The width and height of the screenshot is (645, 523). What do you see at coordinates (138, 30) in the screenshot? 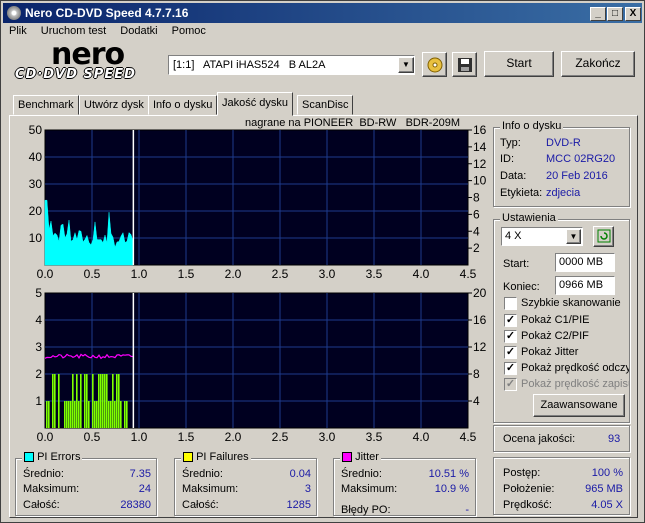
I see `menu-dodatki: Dodatki` at bounding box center [138, 30].